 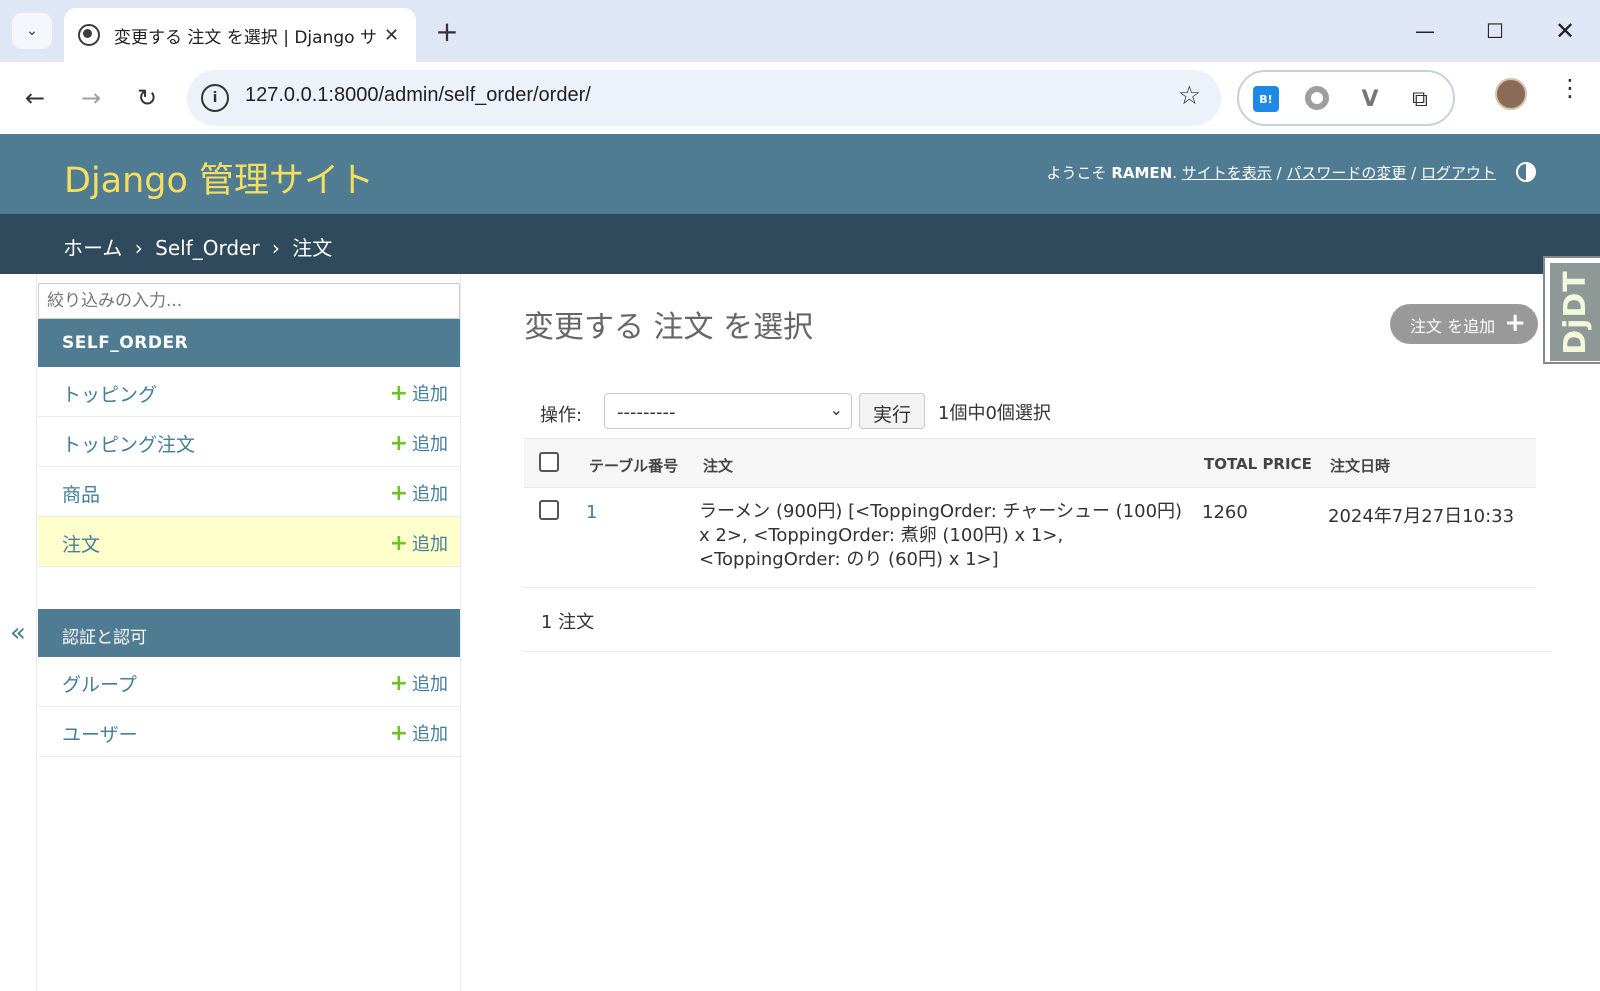 What do you see at coordinates (81, 493) in the screenshot?
I see `model-link: 商品` at bounding box center [81, 493].